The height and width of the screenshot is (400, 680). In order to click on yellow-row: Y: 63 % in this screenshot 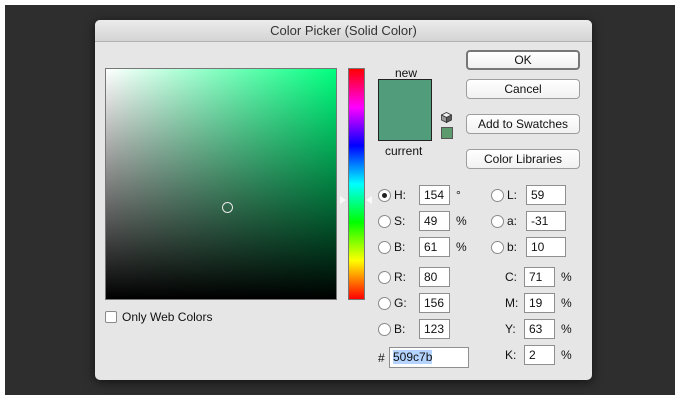, I will do `click(538, 329)`.